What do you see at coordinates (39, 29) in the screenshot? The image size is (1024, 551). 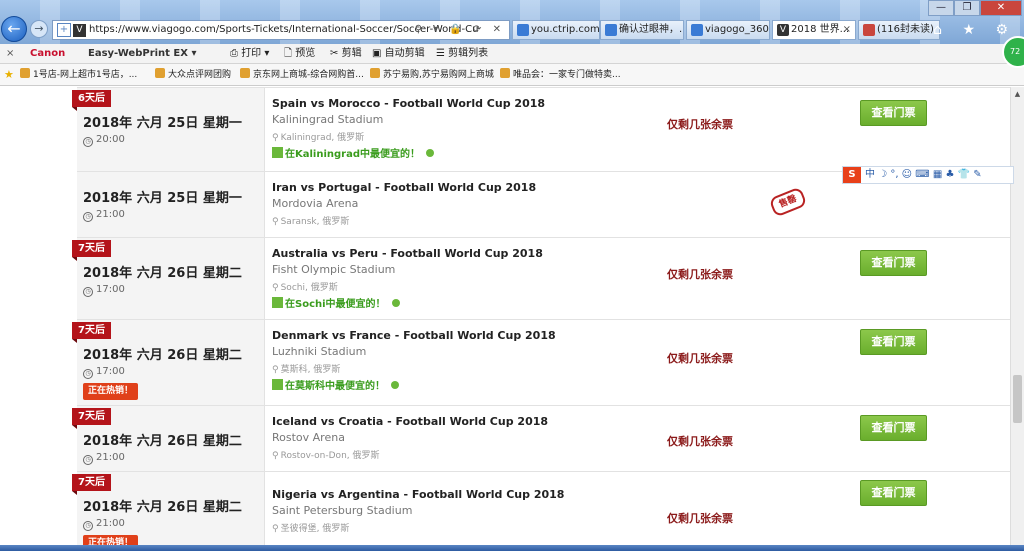 I see `forward-button: →` at bounding box center [39, 29].